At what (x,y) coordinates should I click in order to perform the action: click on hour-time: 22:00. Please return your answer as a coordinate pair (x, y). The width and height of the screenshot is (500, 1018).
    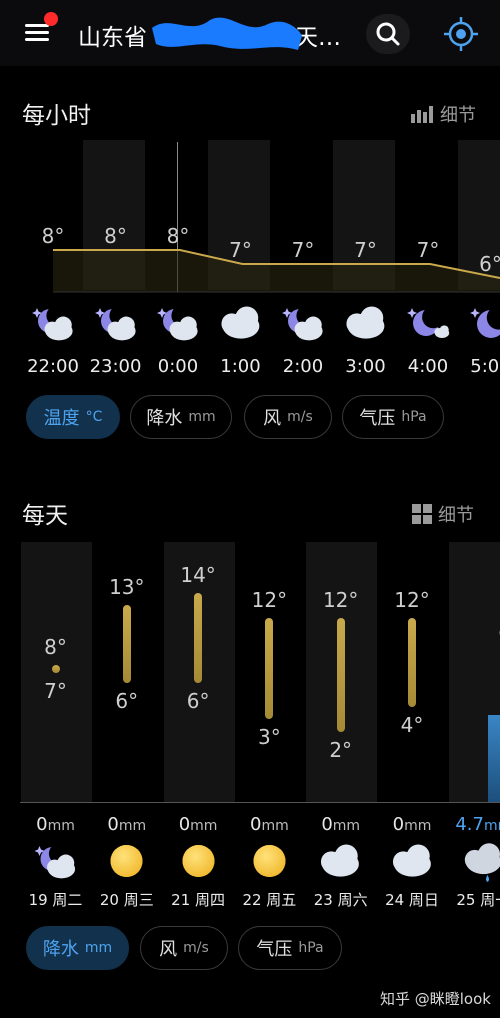
    Looking at the image, I should click on (53, 366).